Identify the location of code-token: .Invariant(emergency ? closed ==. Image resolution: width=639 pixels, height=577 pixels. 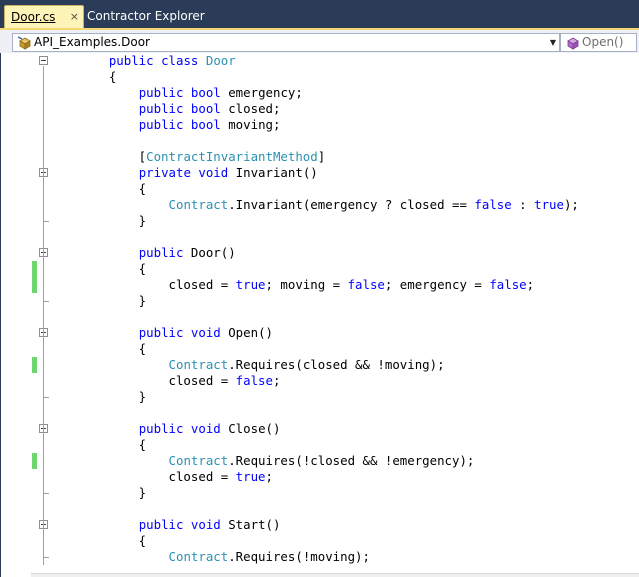
(351, 204).